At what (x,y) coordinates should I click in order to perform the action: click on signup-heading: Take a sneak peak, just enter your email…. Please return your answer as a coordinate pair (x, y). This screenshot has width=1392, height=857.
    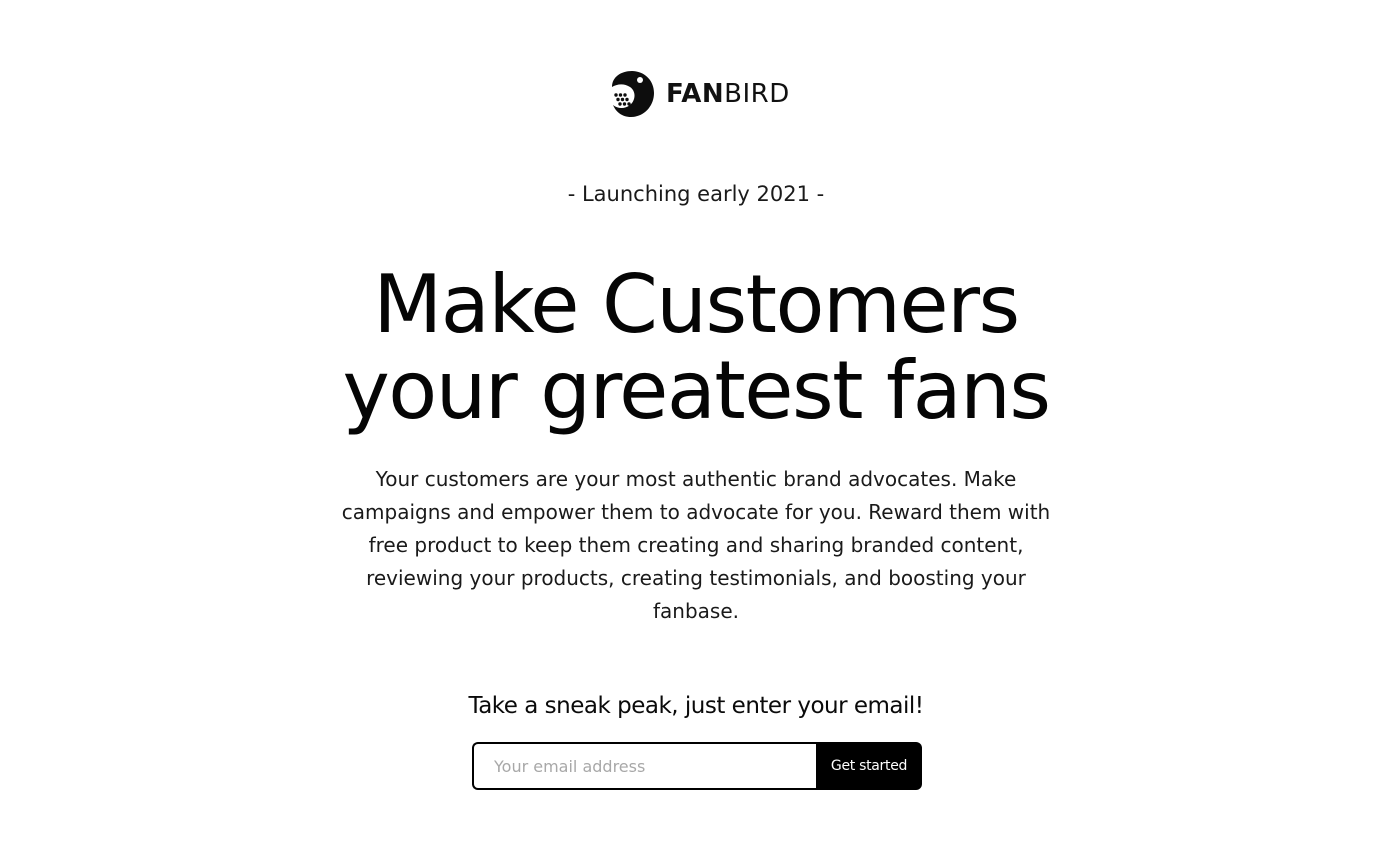
    Looking at the image, I should click on (696, 706).